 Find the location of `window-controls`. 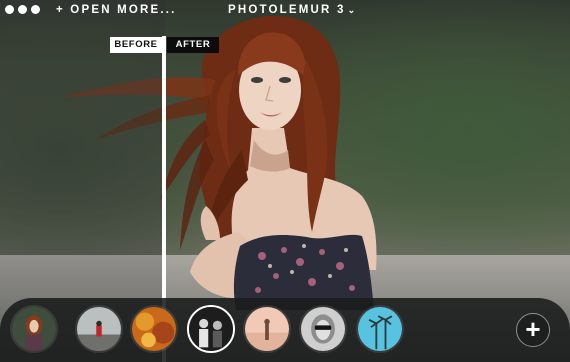

window-controls is located at coordinates (22, 9).